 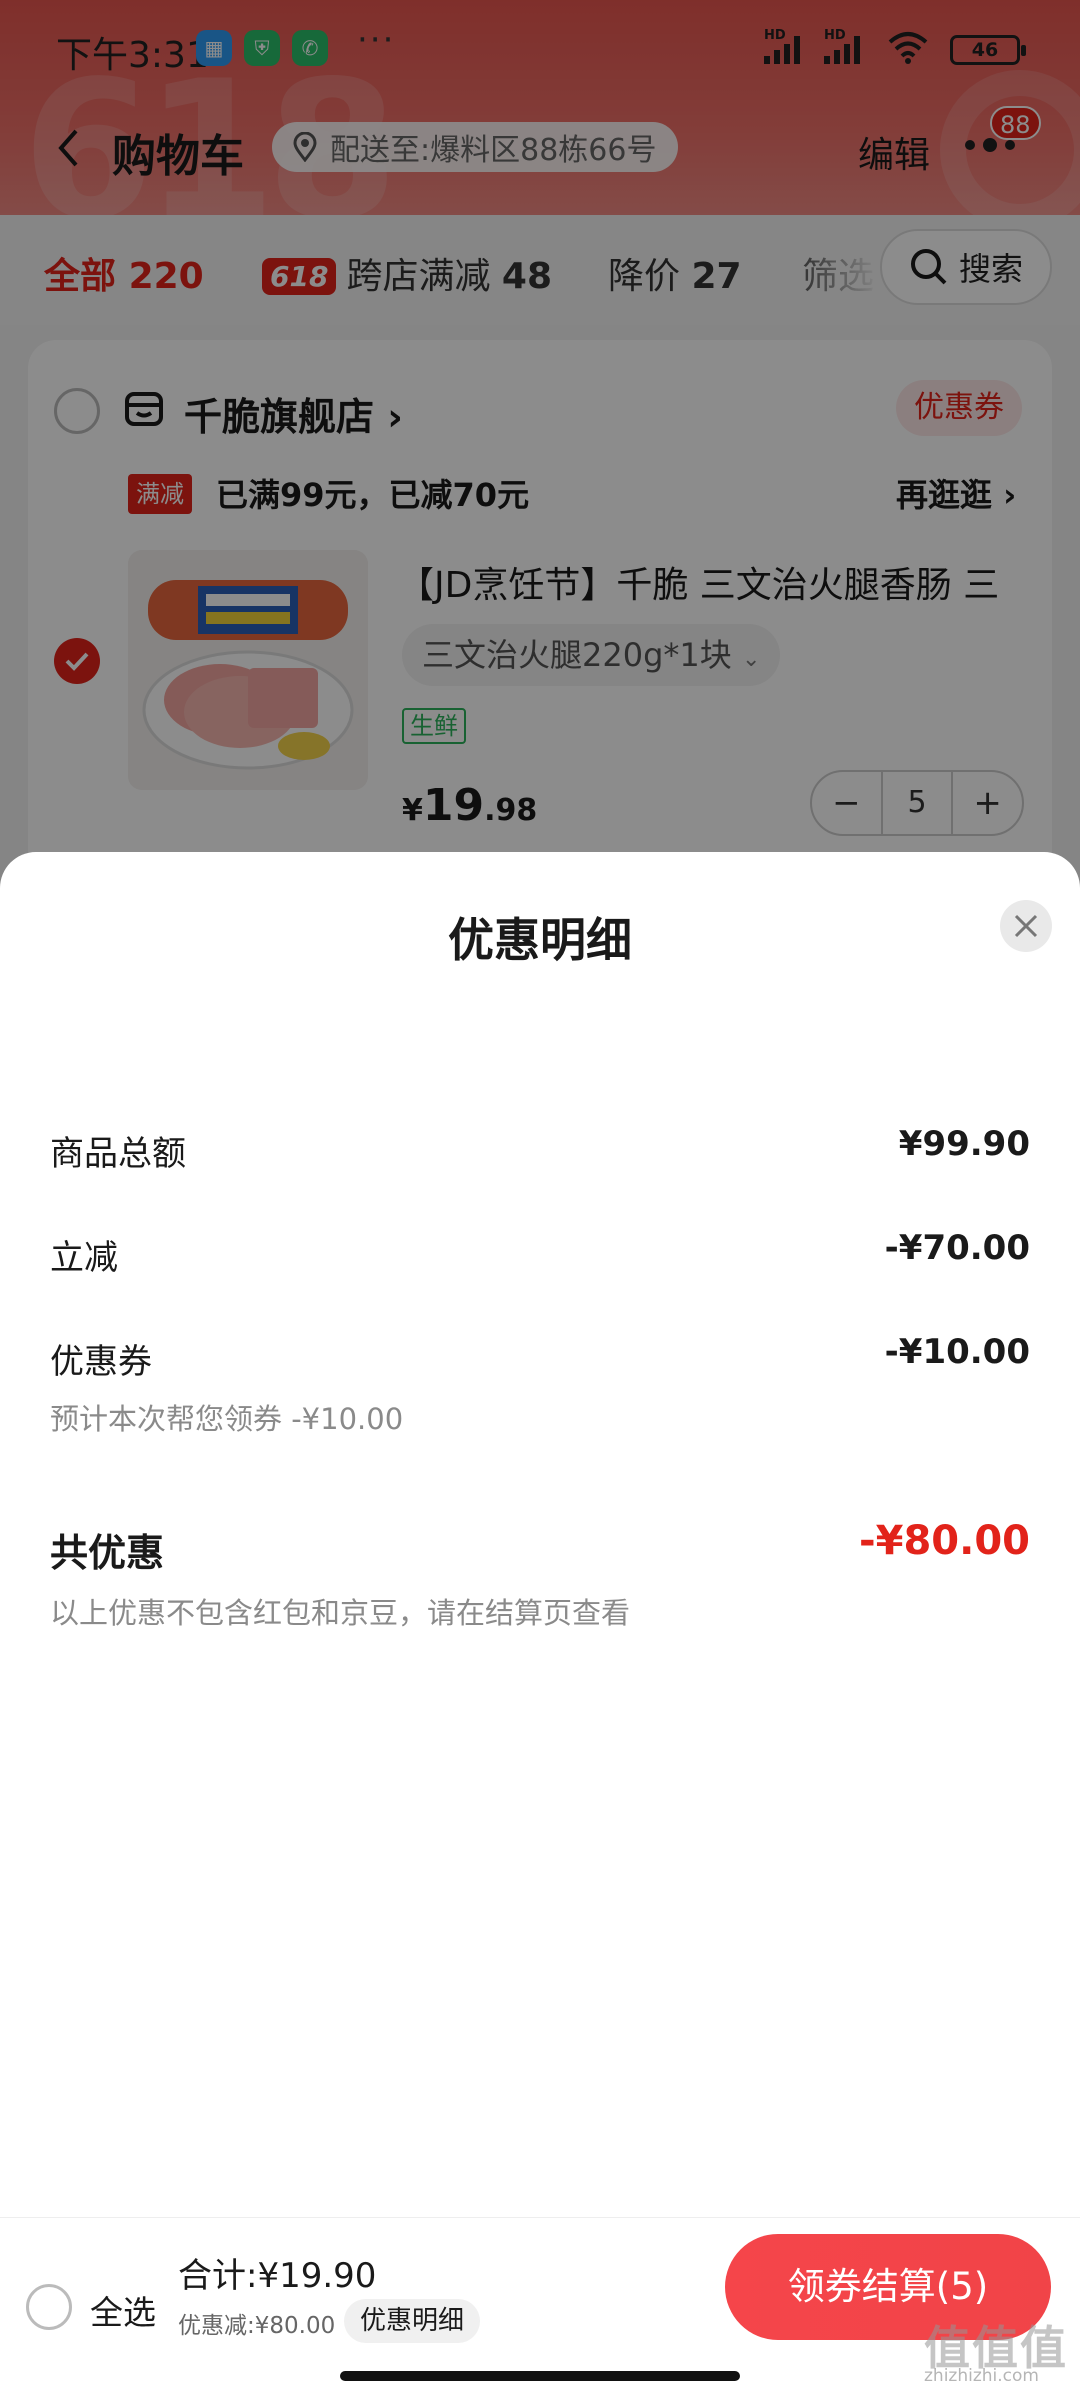 I want to click on select-all-label: 全选, so click(x=123, y=2310).